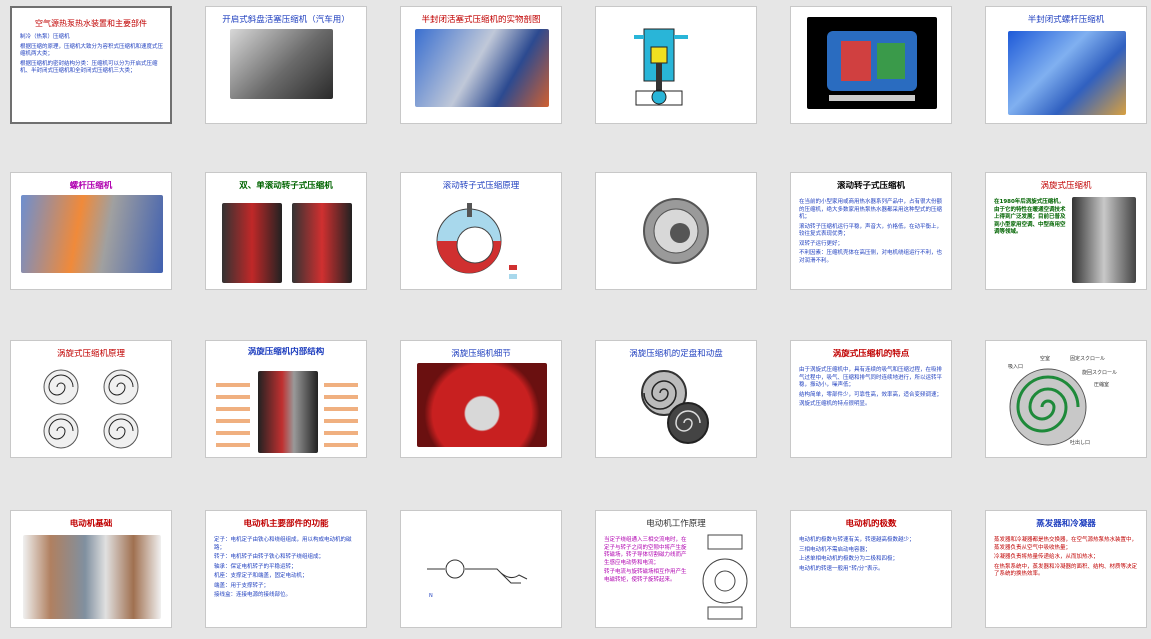 The height and width of the screenshot is (639, 1151). I want to click on label-boxes-left, so click(233, 413).